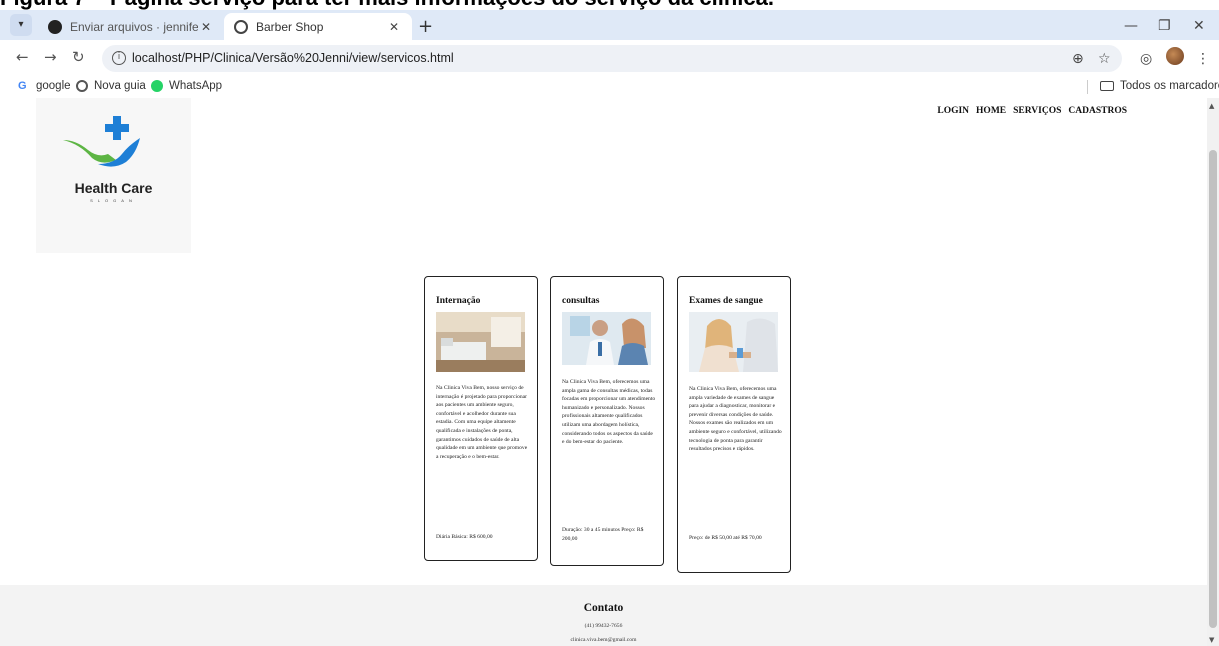 The height and width of the screenshot is (646, 1219). I want to click on site-info-icon: i, so click(119, 58).